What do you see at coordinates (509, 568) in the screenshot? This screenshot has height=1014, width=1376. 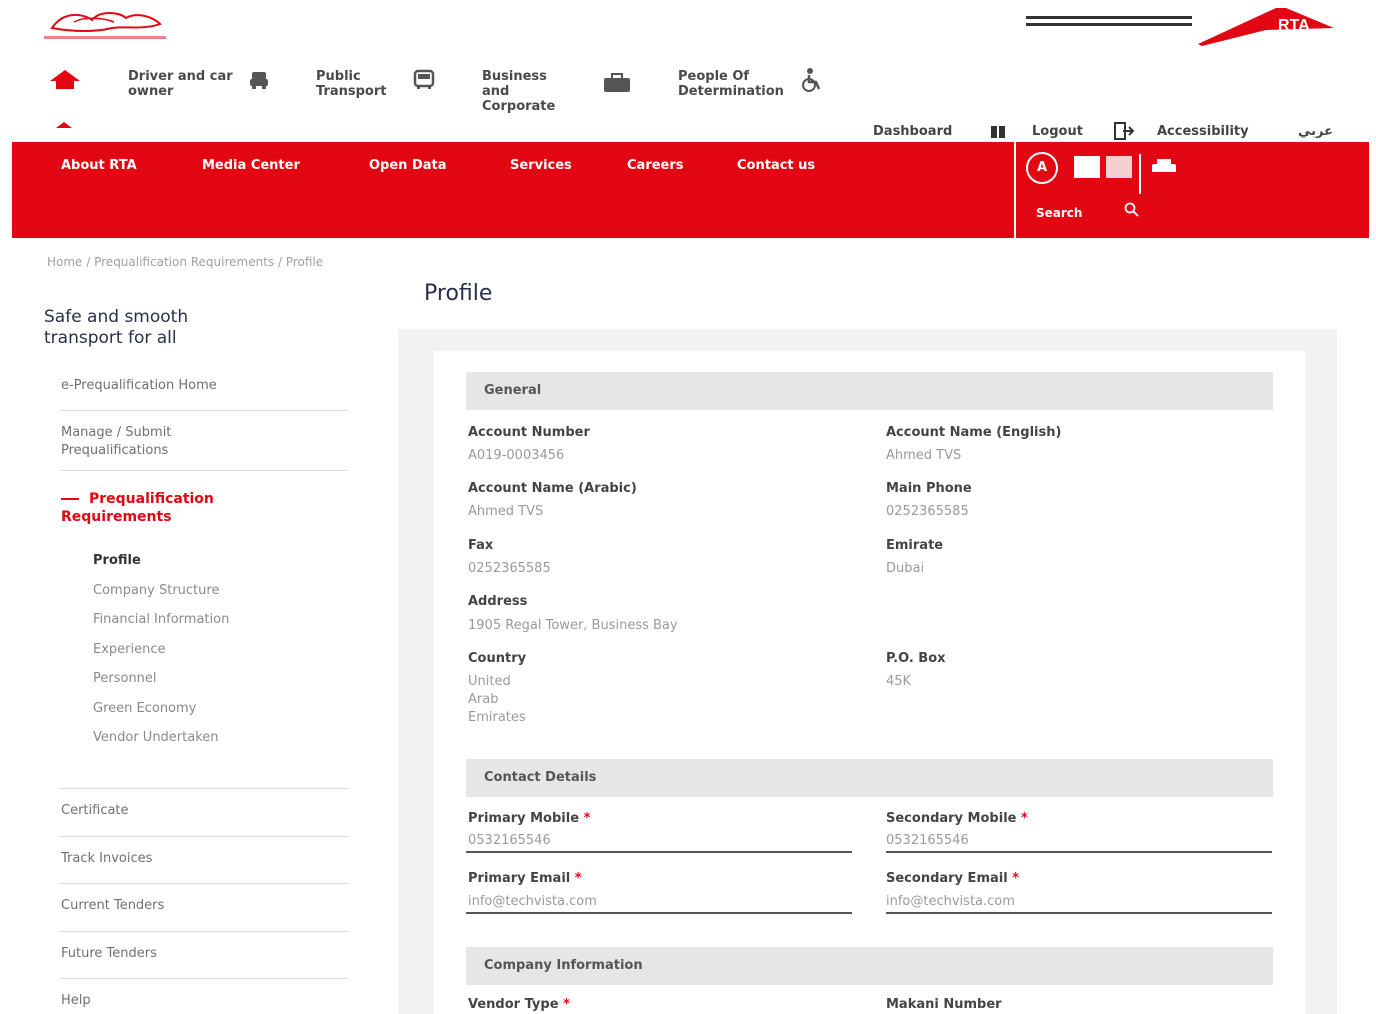 I see `fax-value: 0252365585` at bounding box center [509, 568].